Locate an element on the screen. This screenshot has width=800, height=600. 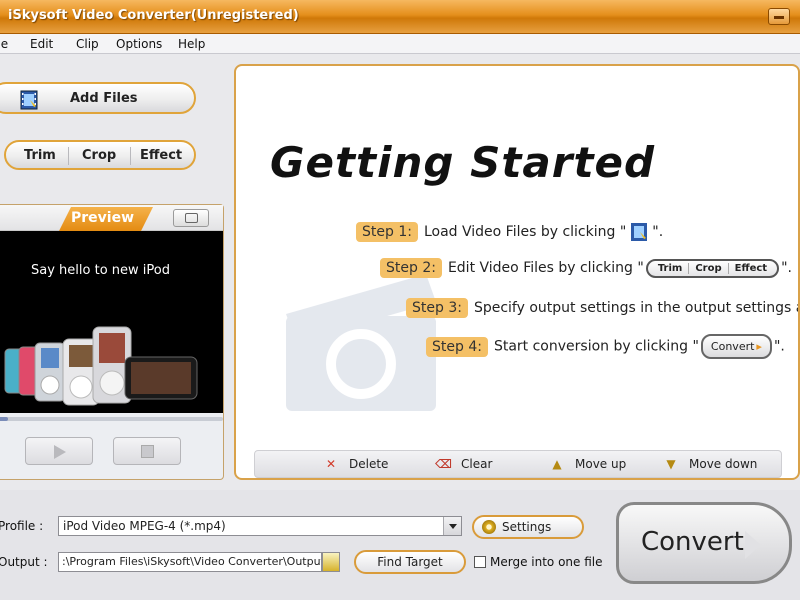
preview-header: Preview is located at coordinates (111, 218).